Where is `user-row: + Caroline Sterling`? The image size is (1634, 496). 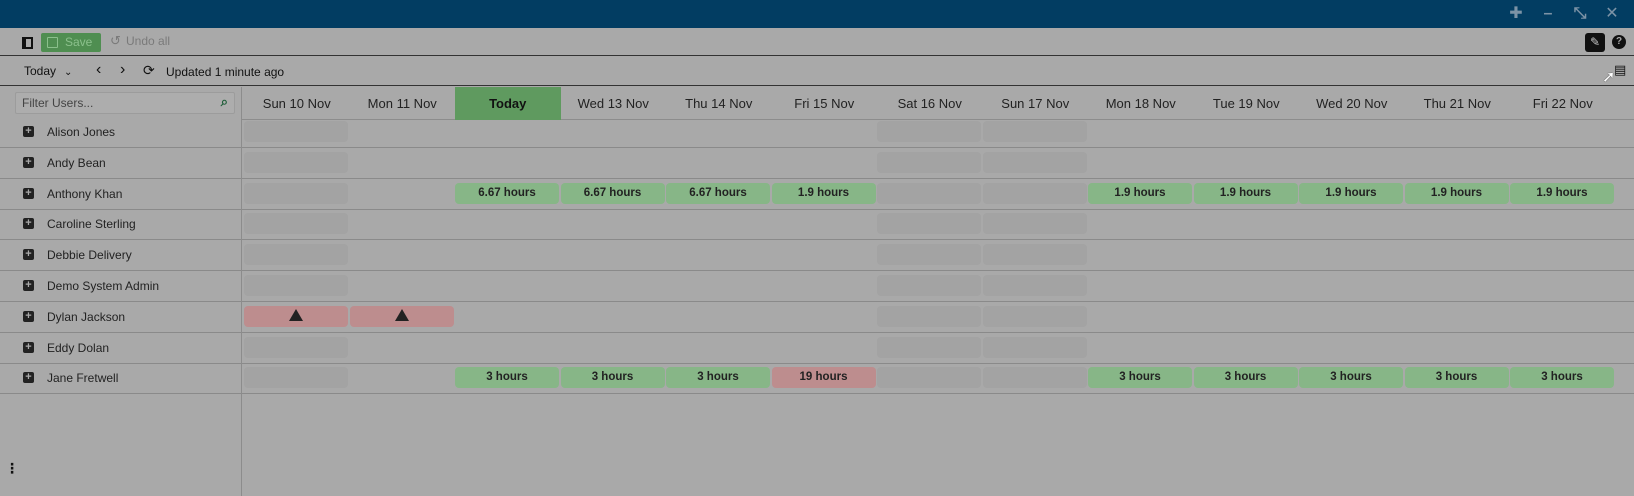 user-row: + Caroline Sterling is located at coordinates (817, 224).